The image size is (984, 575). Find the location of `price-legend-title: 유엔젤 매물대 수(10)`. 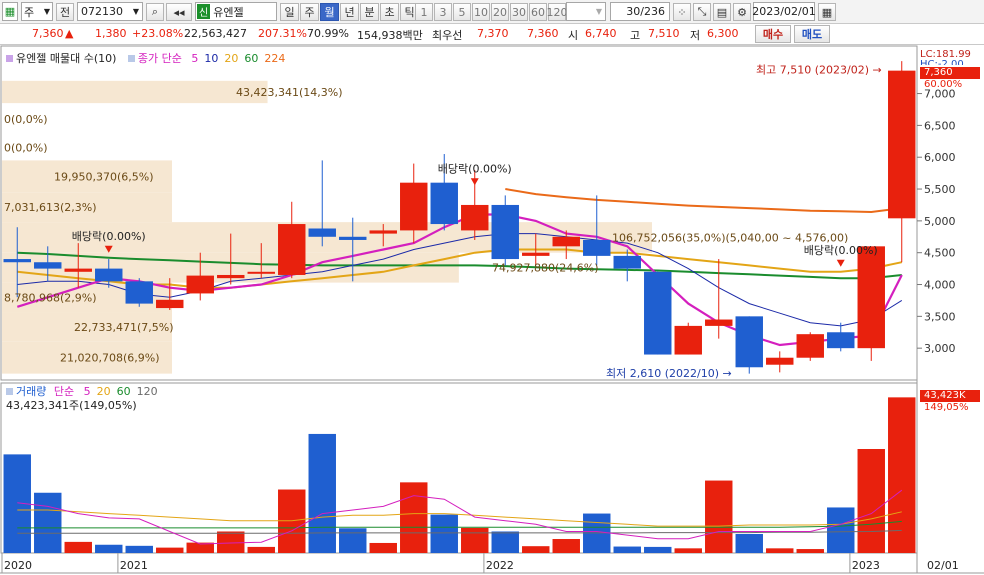

price-legend-title: 유엔젤 매물대 수(10) is located at coordinates (66, 58).